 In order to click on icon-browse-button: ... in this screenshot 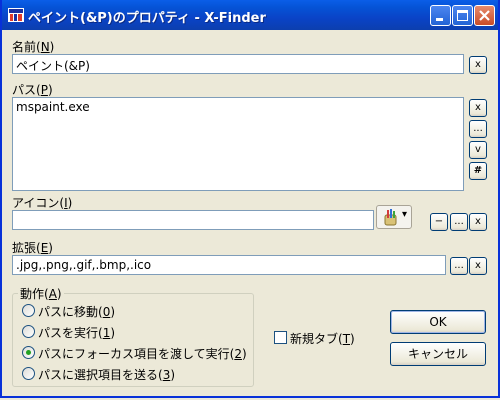, I will do `click(459, 222)`.